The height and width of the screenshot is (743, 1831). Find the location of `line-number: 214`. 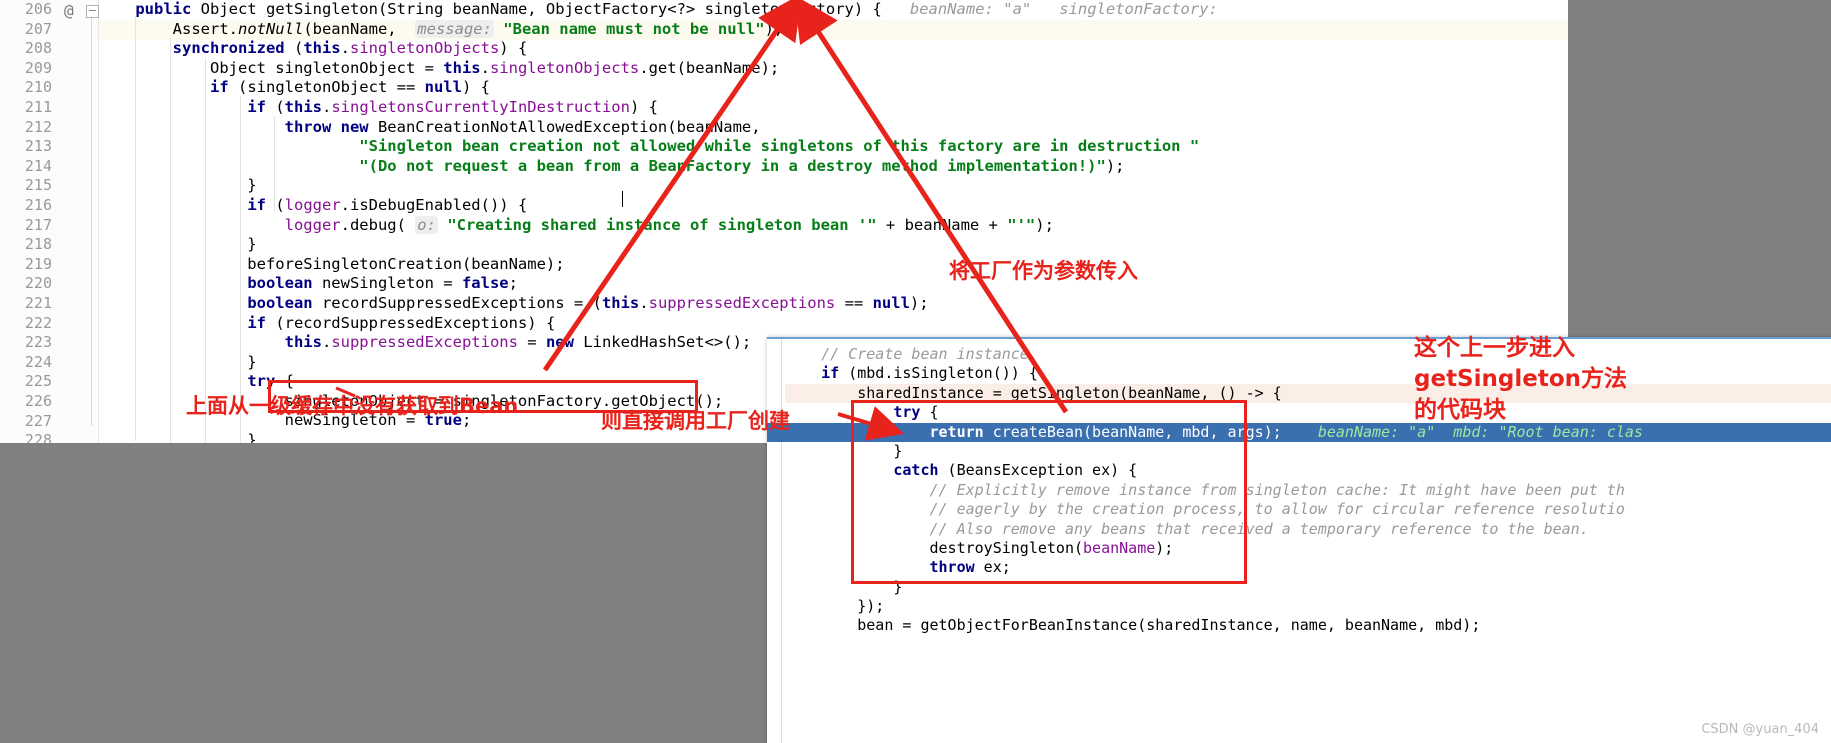

line-number: 214 is located at coordinates (38, 165).